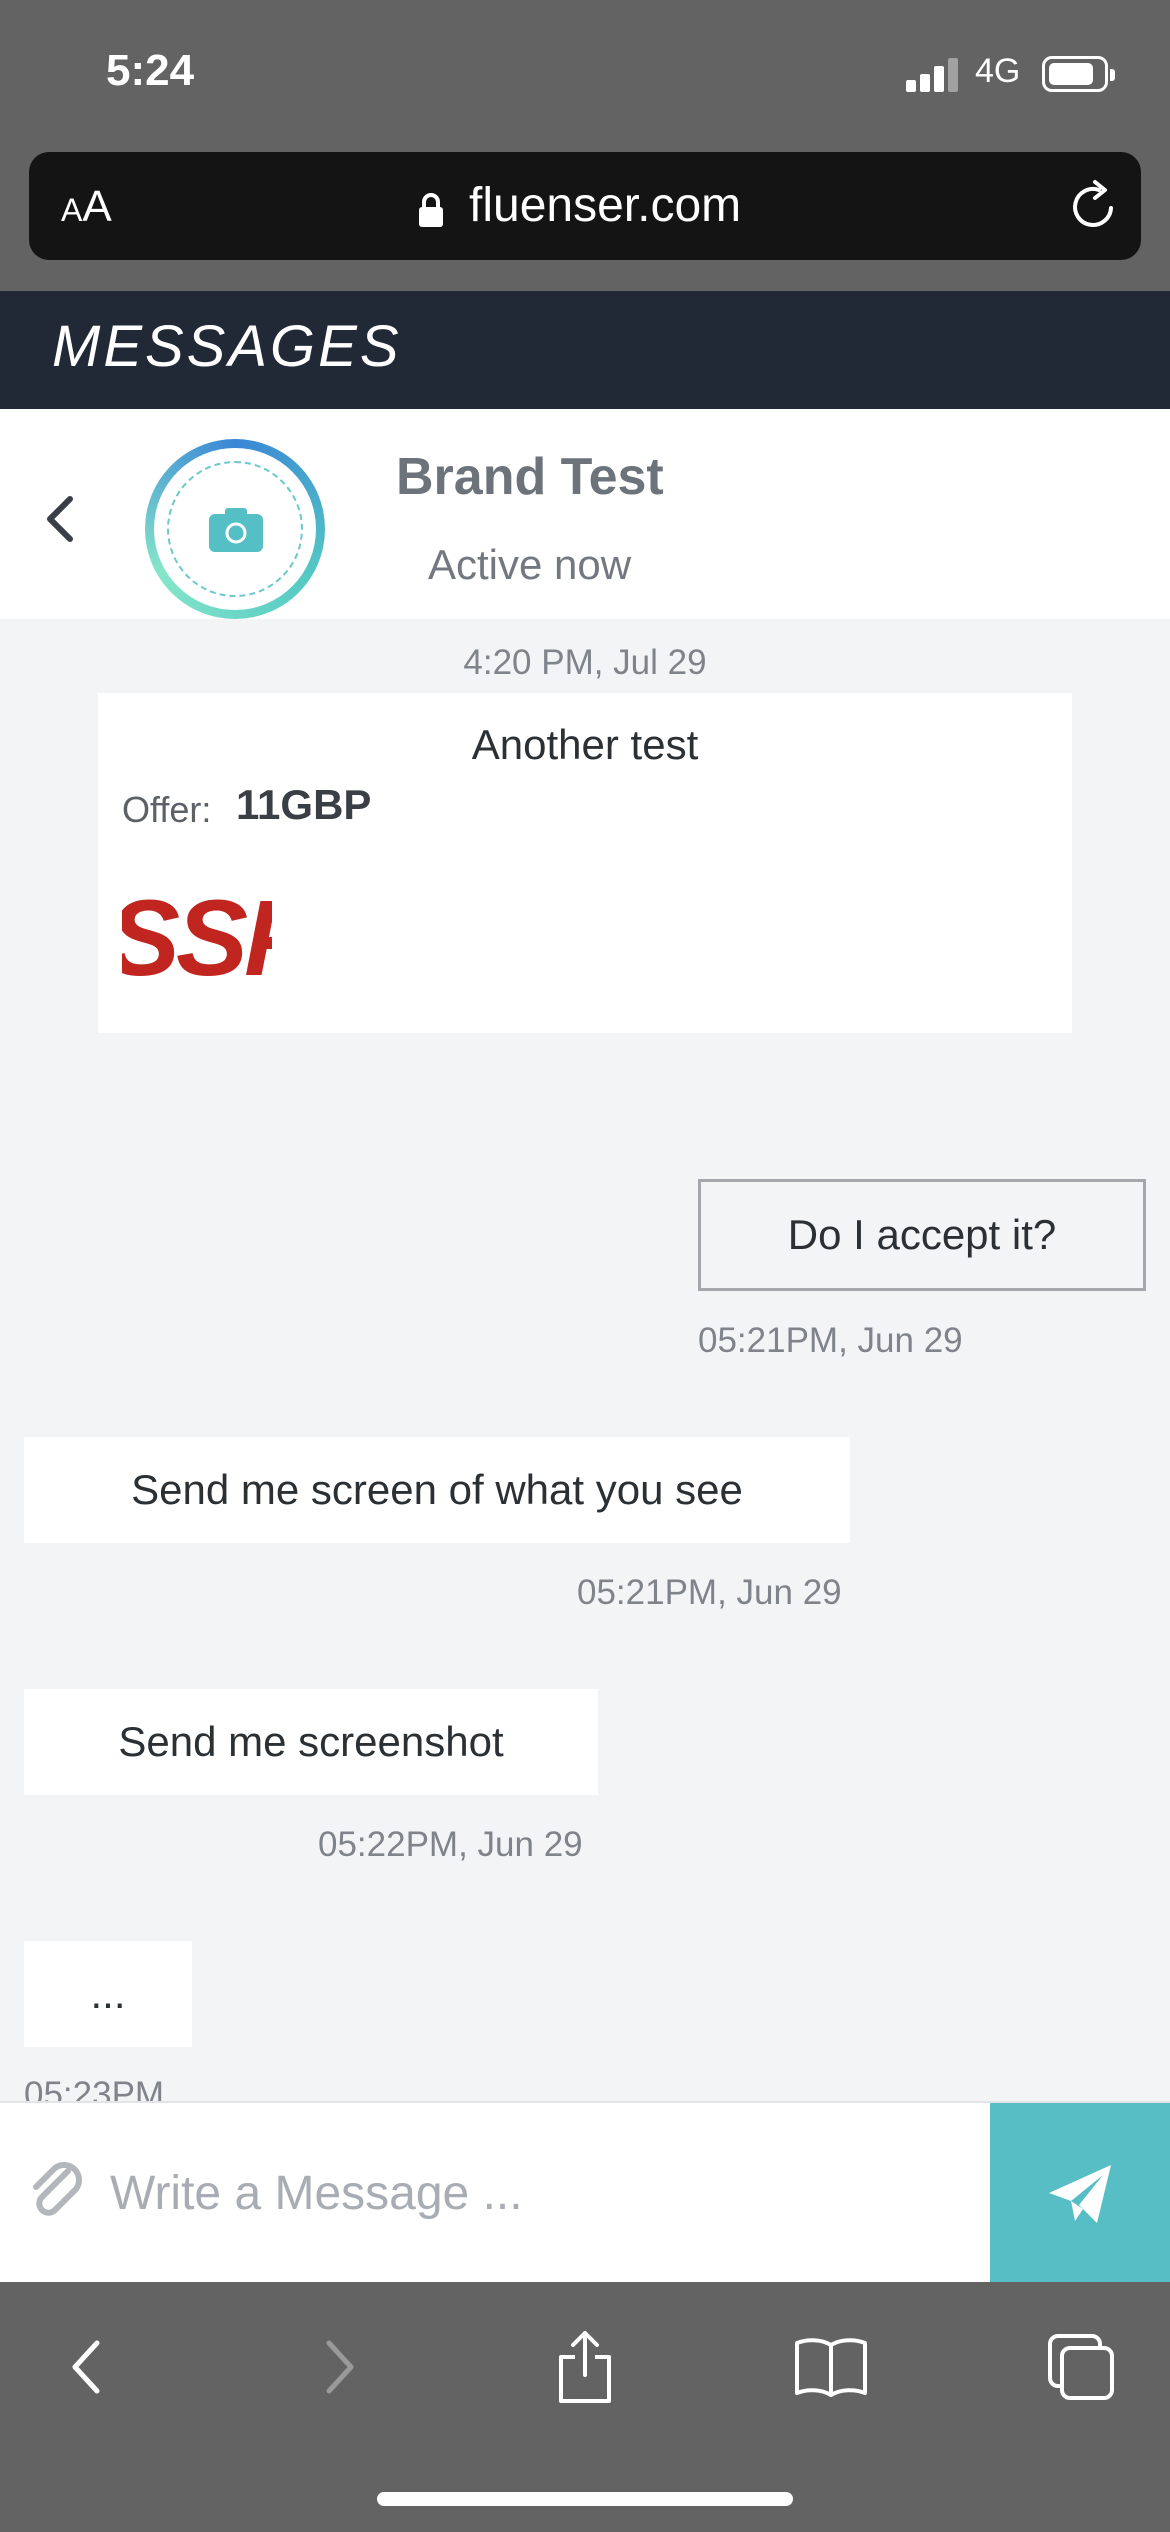 Image resolution: width=1170 pixels, height=2532 pixels. What do you see at coordinates (197, 930) in the screenshot?
I see `offer-brand-logo: SSPA` at bounding box center [197, 930].